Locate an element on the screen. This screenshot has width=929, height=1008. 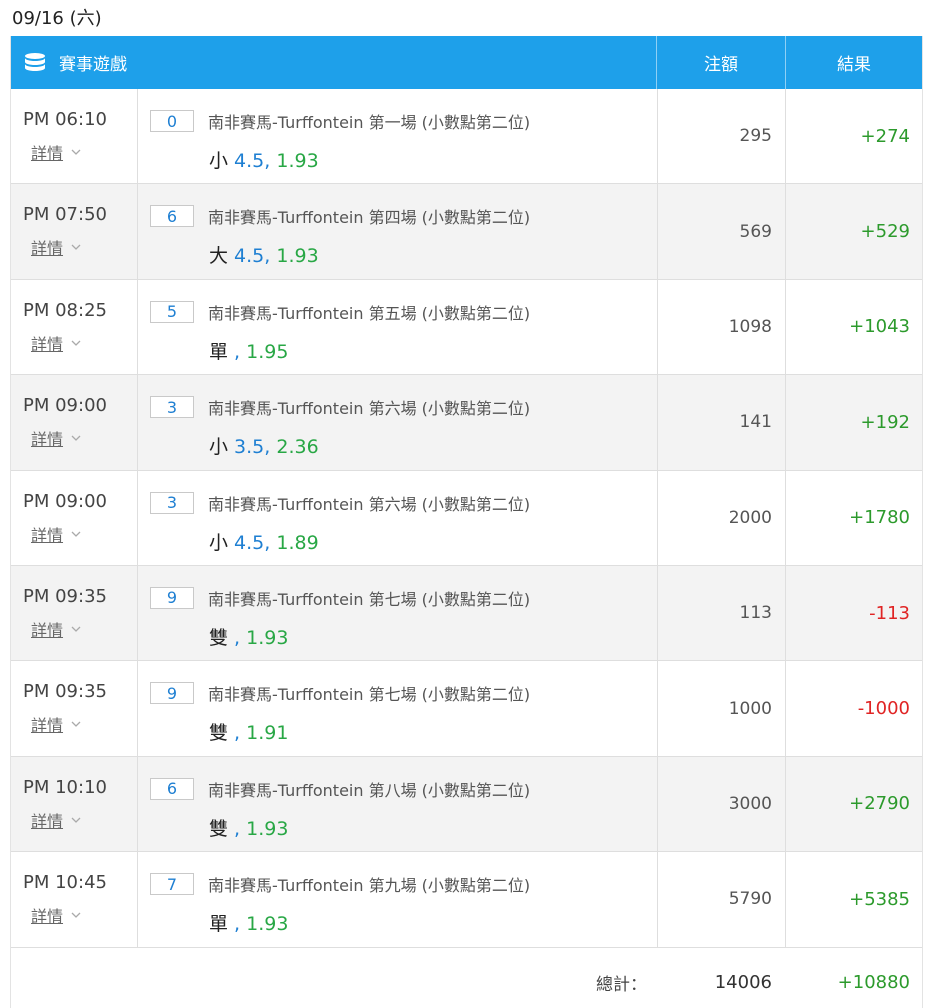
bet-pick: 雙 , 1.91 is located at coordinates (403, 731).